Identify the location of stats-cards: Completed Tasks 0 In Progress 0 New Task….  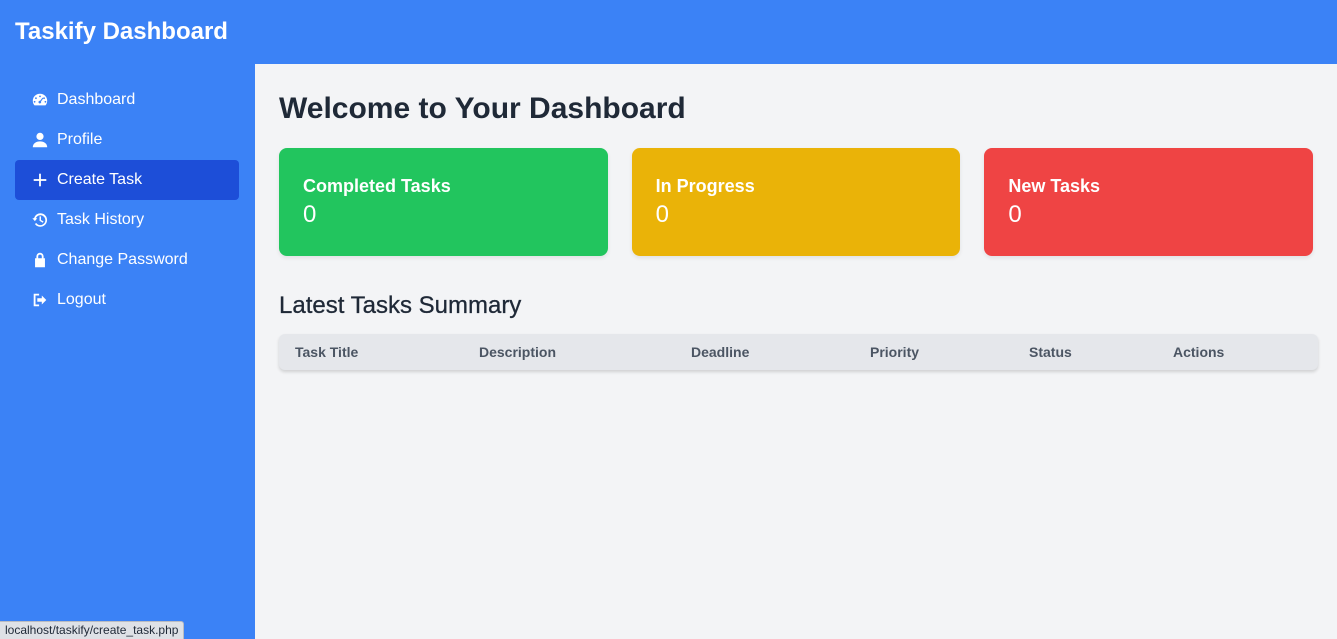
(796, 202).